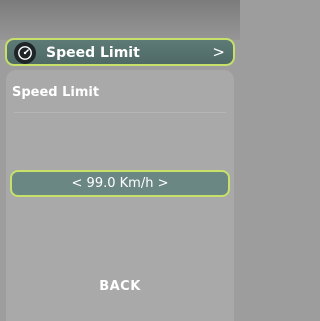  What do you see at coordinates (120, 286) in the screenshot?
I see `back-button: BACK` at bounding box center [120, 286].